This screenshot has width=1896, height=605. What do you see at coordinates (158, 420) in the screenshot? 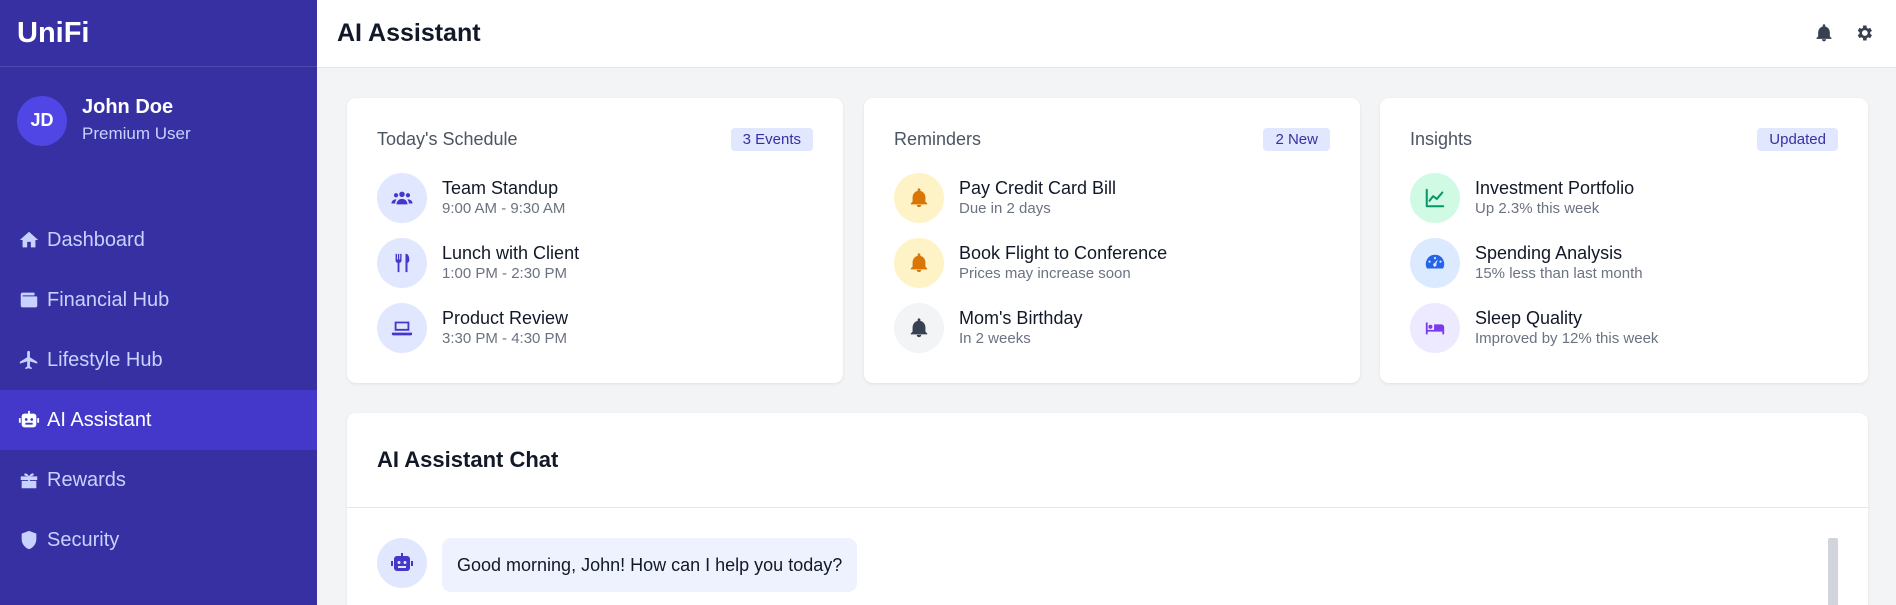
I see `sidebar-item-ai-assistant: AI Assistant` at bounding box center [158, 420].